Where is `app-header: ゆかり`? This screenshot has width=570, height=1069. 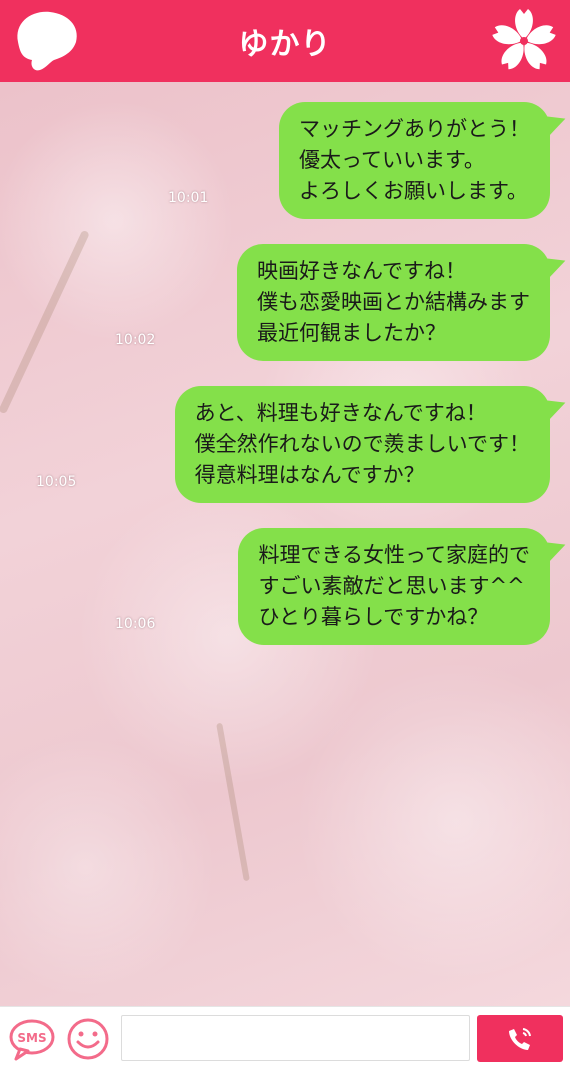 app-header: ゆかり is located at coordinates (285, 41).